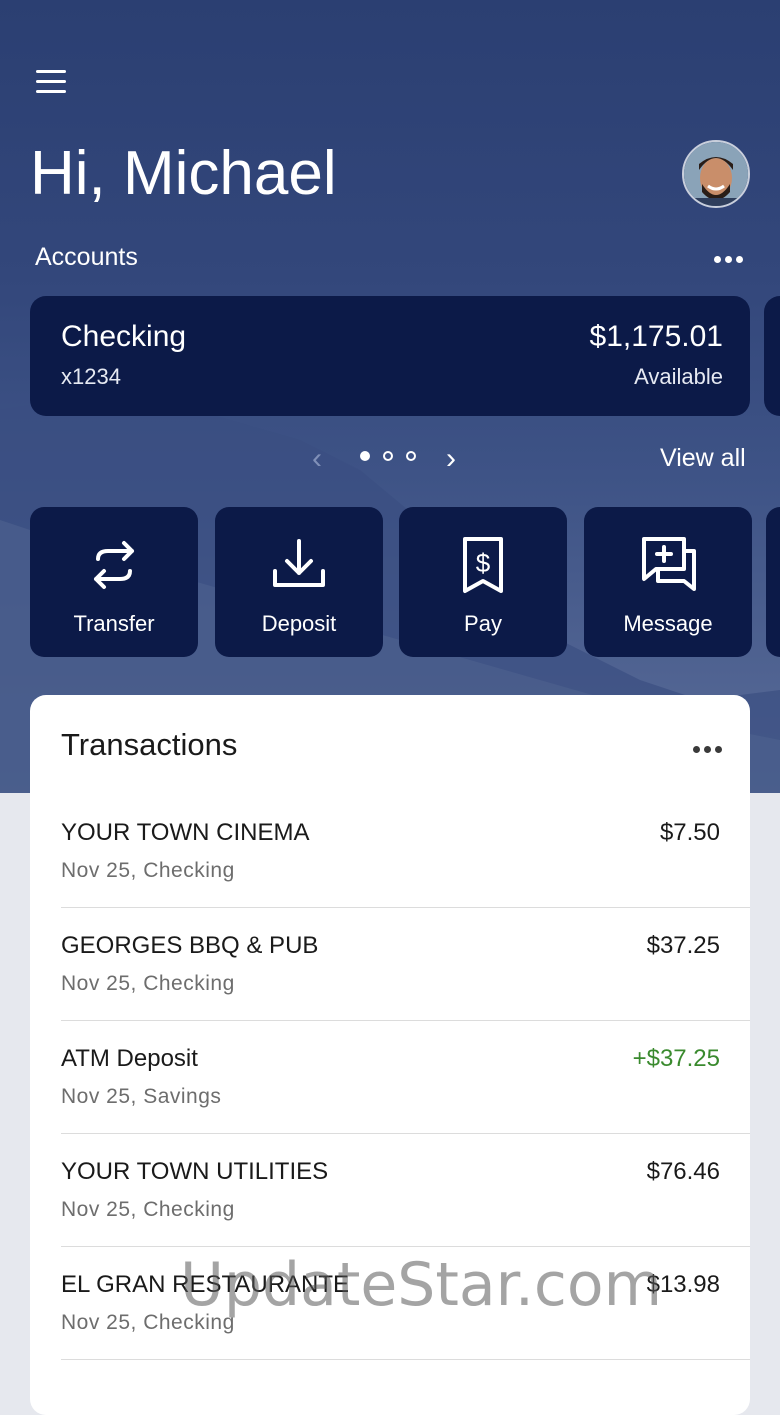  Describe the element at coordinates (390, 356) in the screenshot. I see `account-card-checking: Checking x1234 $1,175.01 Available` at that location.